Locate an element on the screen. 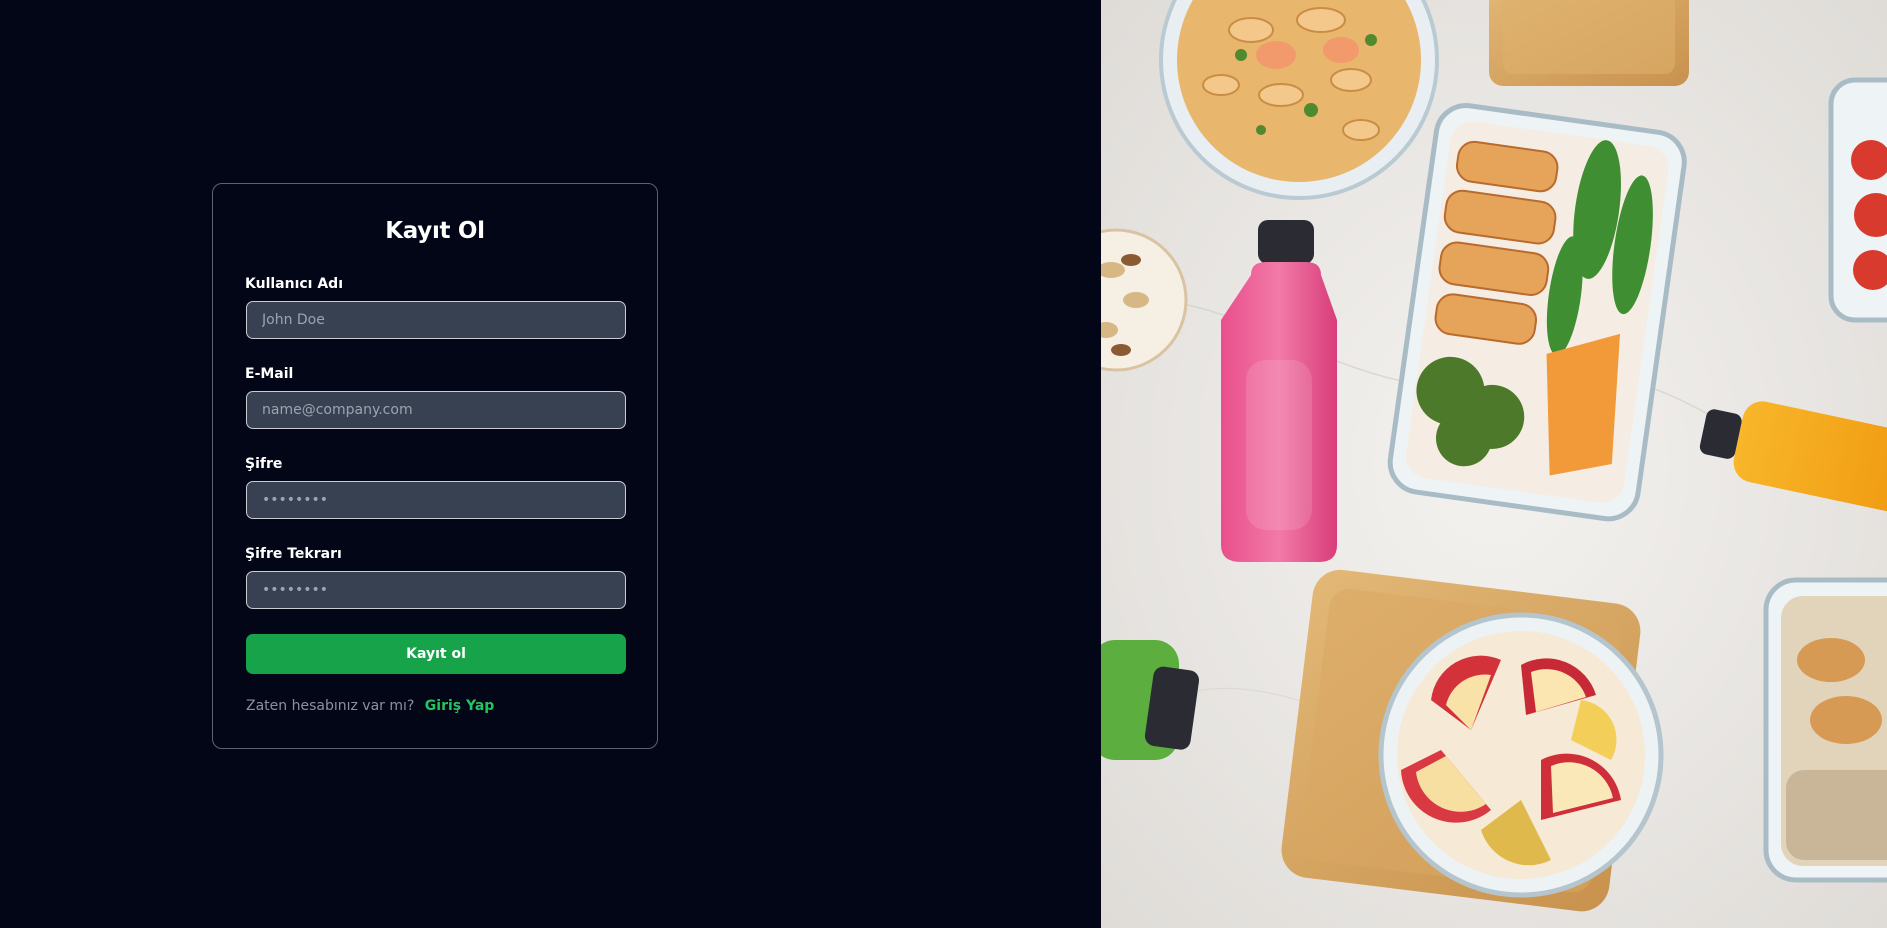  password-input is located at coordinates (436, 500).